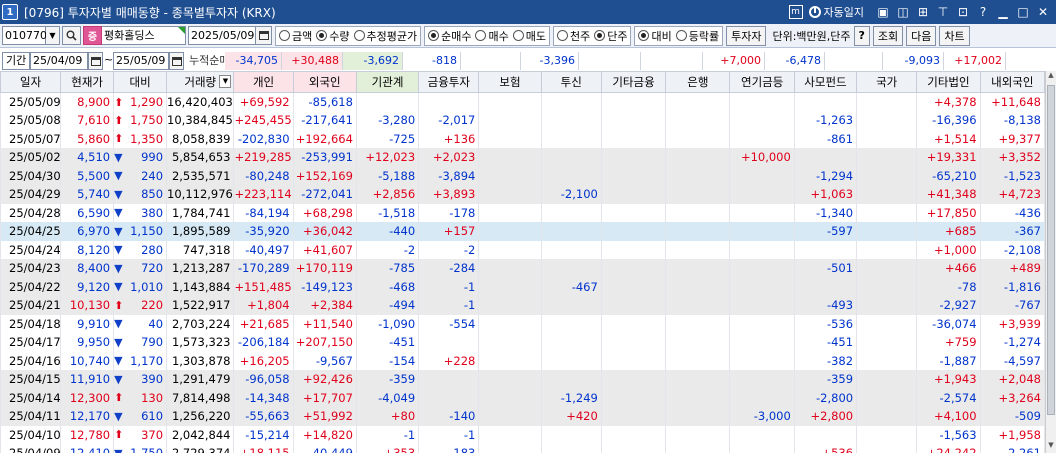 The height and width of the screenshot is (453, 1056). I want to click on query-button: 조회, so click(888, 35).